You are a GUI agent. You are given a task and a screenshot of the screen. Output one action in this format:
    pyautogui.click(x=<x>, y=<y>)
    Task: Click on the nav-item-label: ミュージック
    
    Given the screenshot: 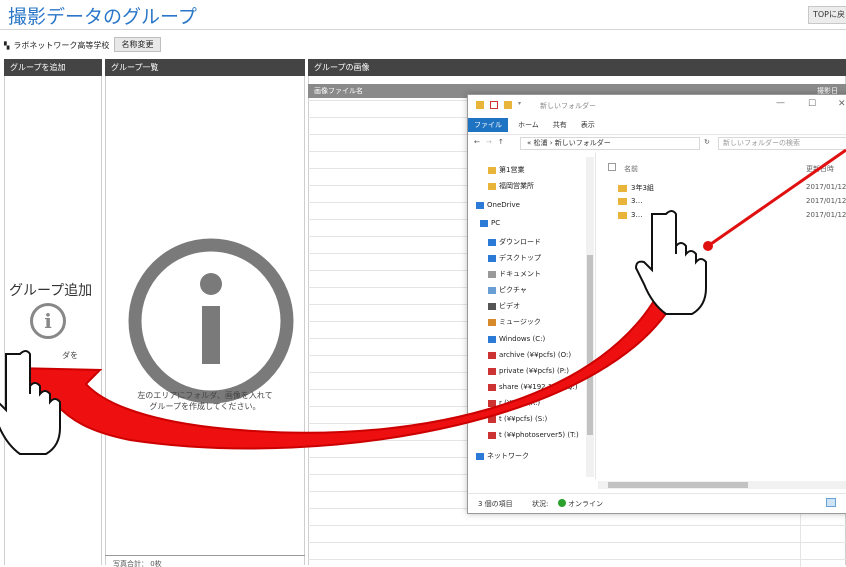 What is the action you would take?
    pyautogui.click(x=520, y=322)
    